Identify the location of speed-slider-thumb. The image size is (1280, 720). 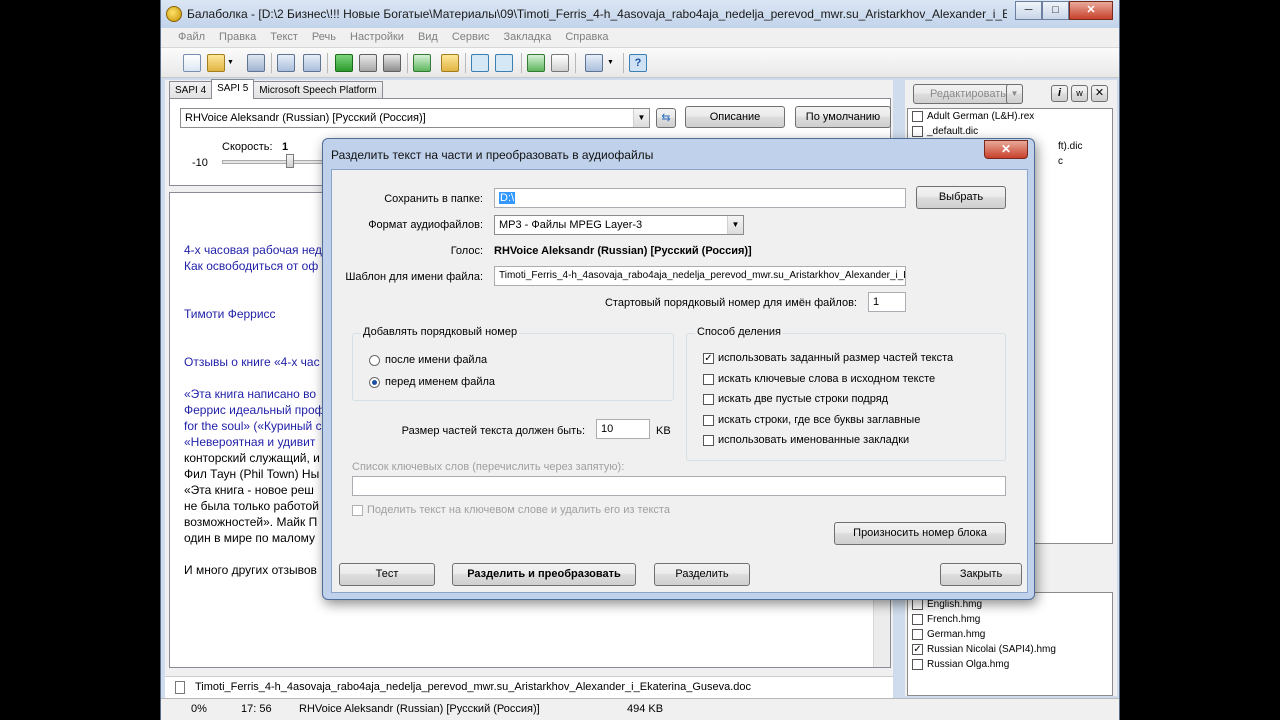
(290, 161).